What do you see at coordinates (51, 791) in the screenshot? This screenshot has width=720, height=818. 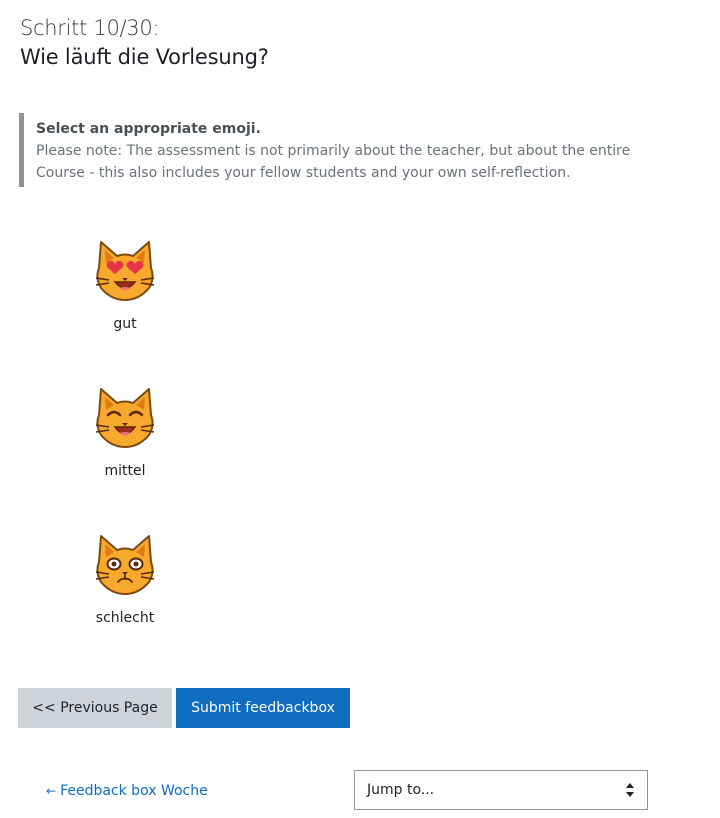 I see `arrow-left-icon: ←` at bounding box center [51, 791].